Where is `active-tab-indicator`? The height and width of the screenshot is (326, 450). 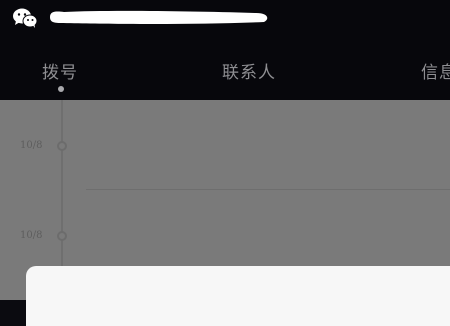
active-tab-indicator is located at coordinates (61, 89).